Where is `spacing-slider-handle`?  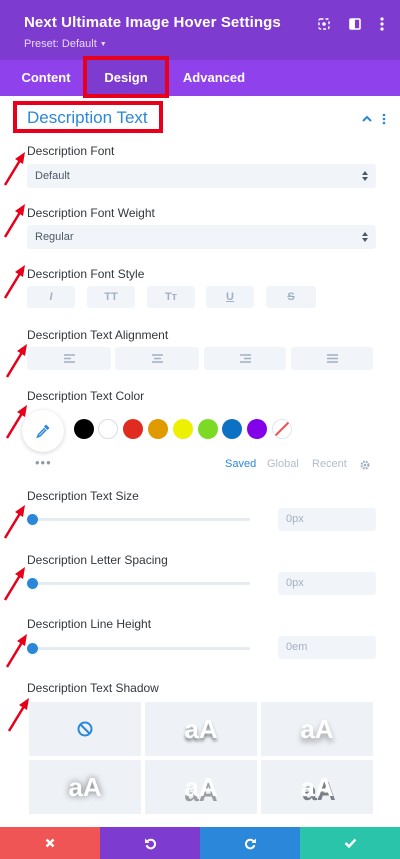
spacing-slider-handle is located at coordinates (32, 583).